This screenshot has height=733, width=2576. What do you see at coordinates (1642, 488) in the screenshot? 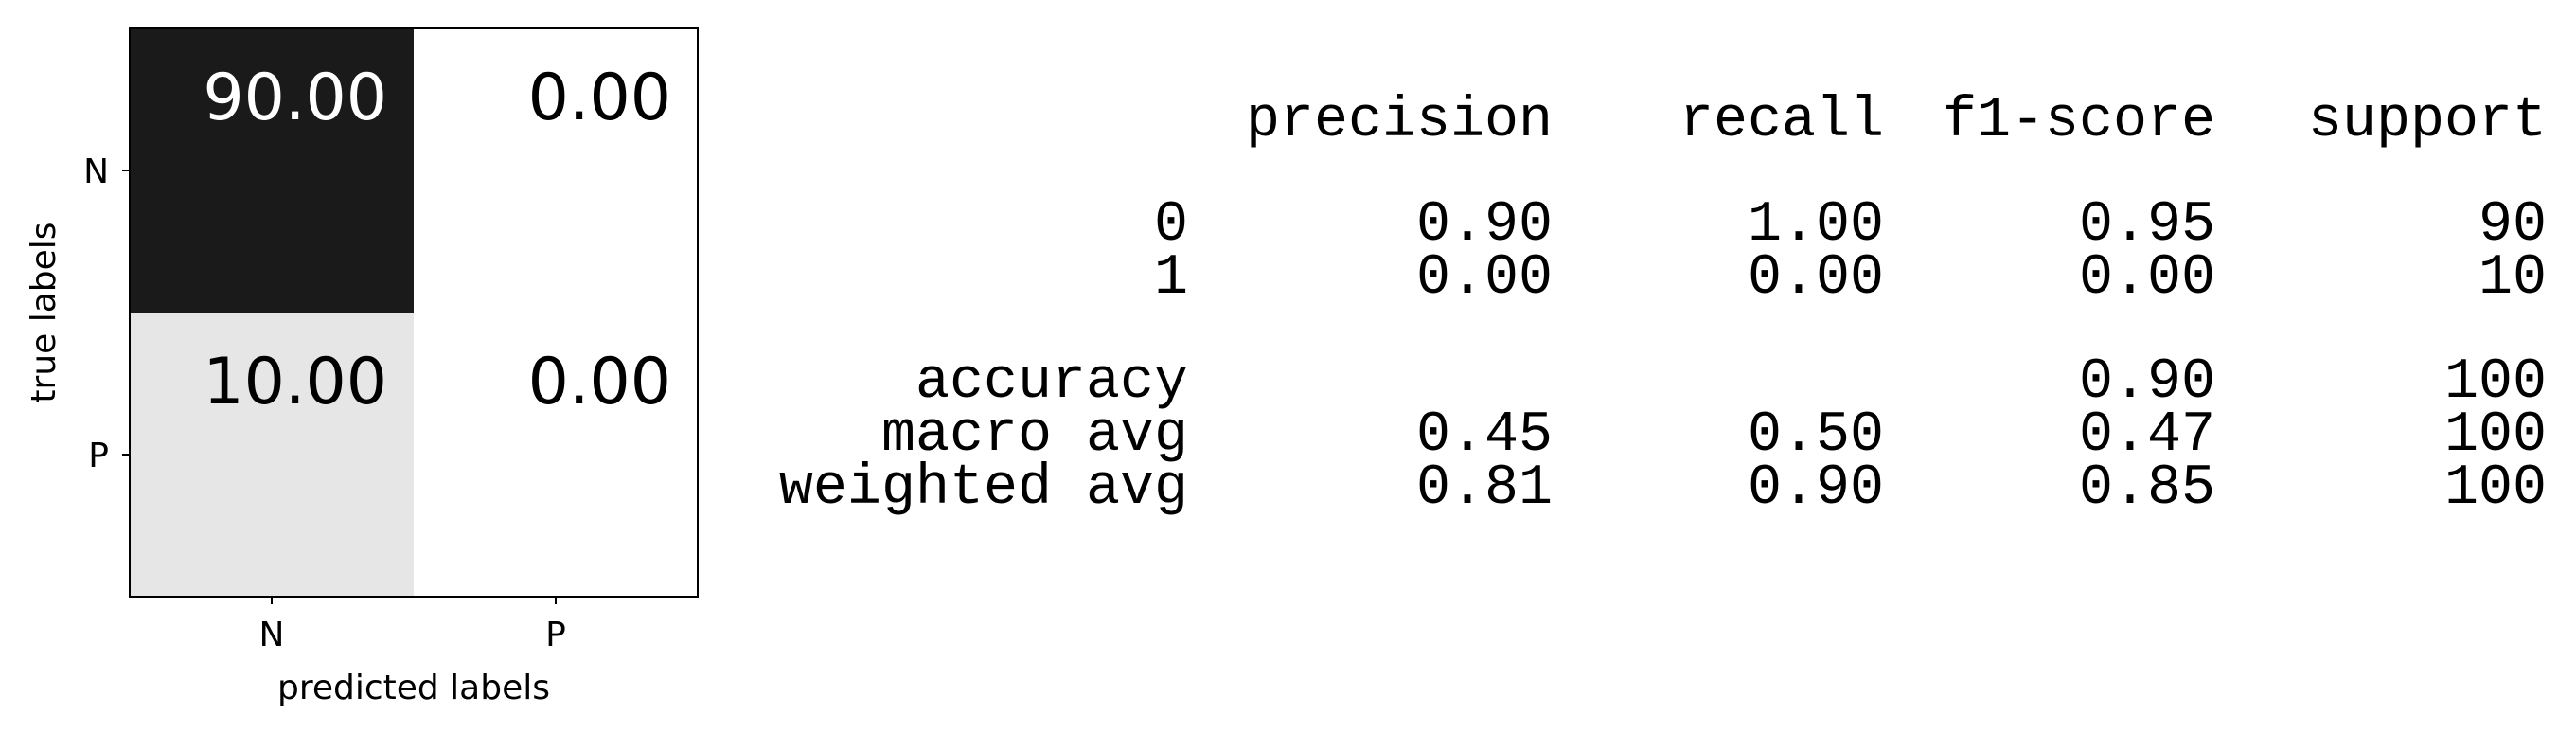
I see `report-summary-row: weighted avg 0.81 0.90 0.85 100` at bounding box center [1642, 488].